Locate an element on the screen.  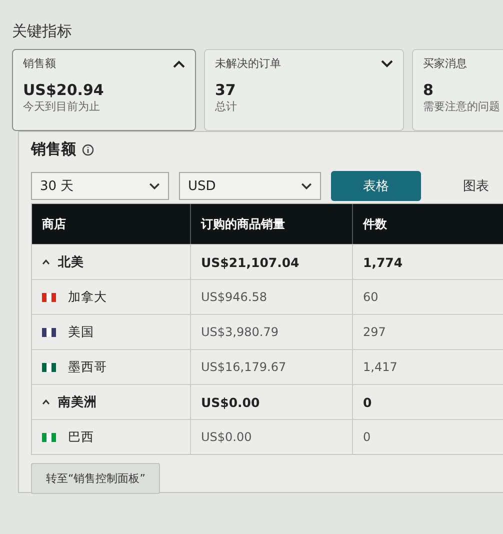
metric-caption: 今天到目前为止 is located at coordinates (62, 106).